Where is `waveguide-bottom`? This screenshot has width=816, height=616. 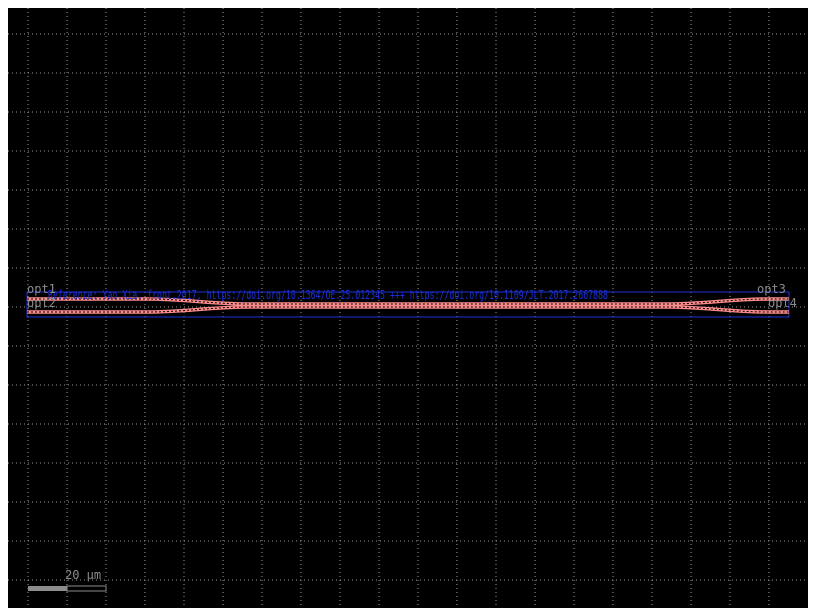 waveguide-bottom is located at coordinates (408, 309).